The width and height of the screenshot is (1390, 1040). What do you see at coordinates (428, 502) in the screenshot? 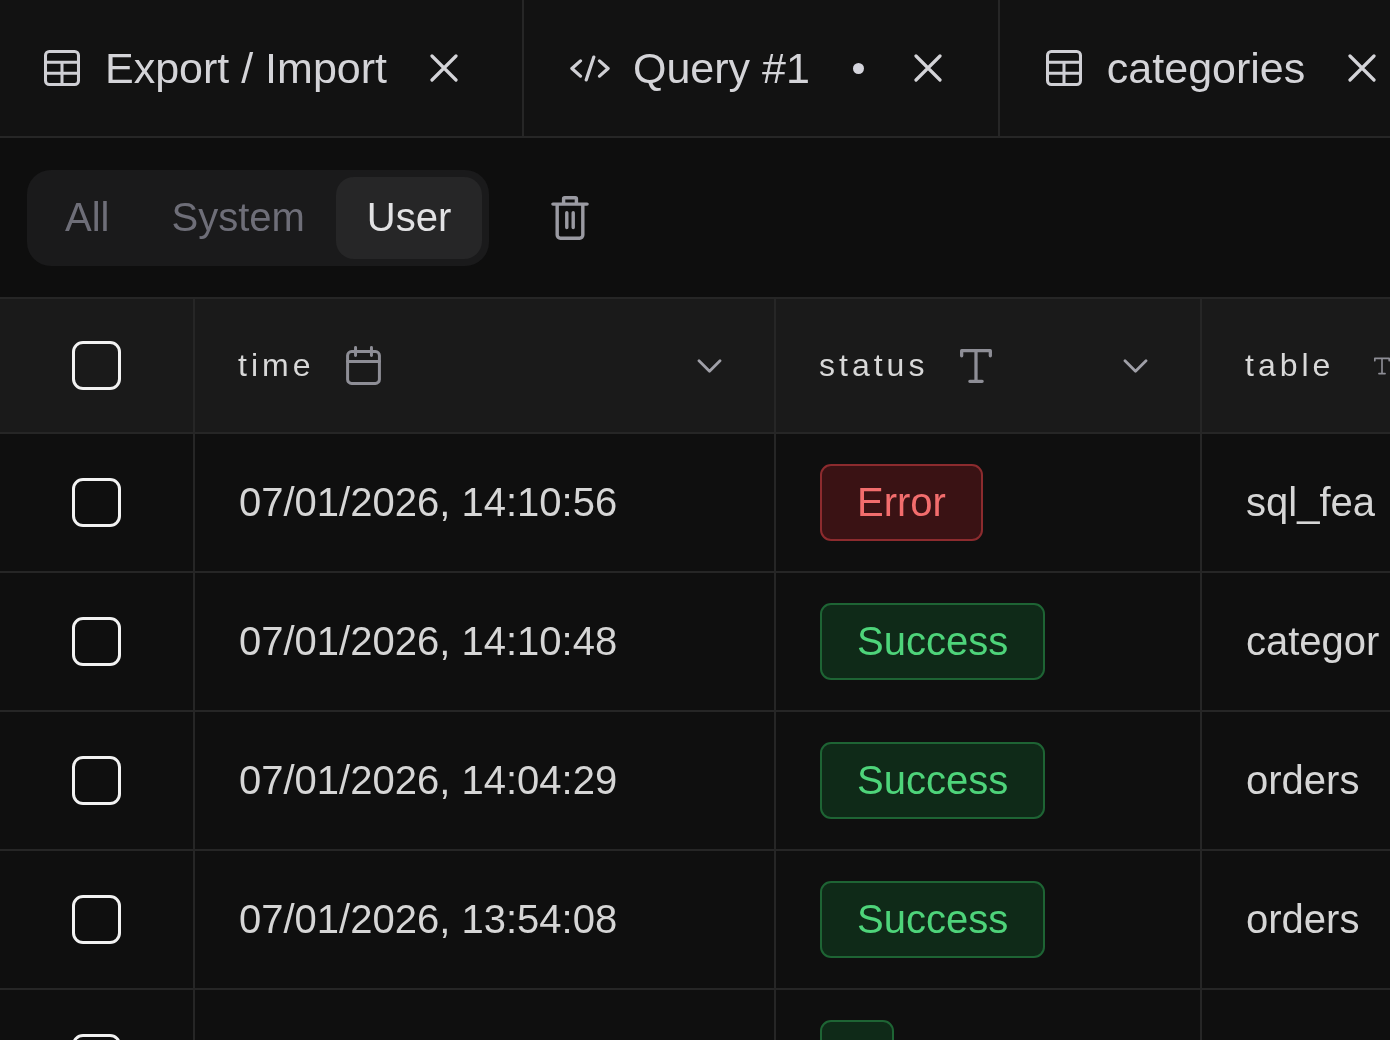
I see `time-value: 07/01/2026, 14:10:56` at bounding box center [428, 502].